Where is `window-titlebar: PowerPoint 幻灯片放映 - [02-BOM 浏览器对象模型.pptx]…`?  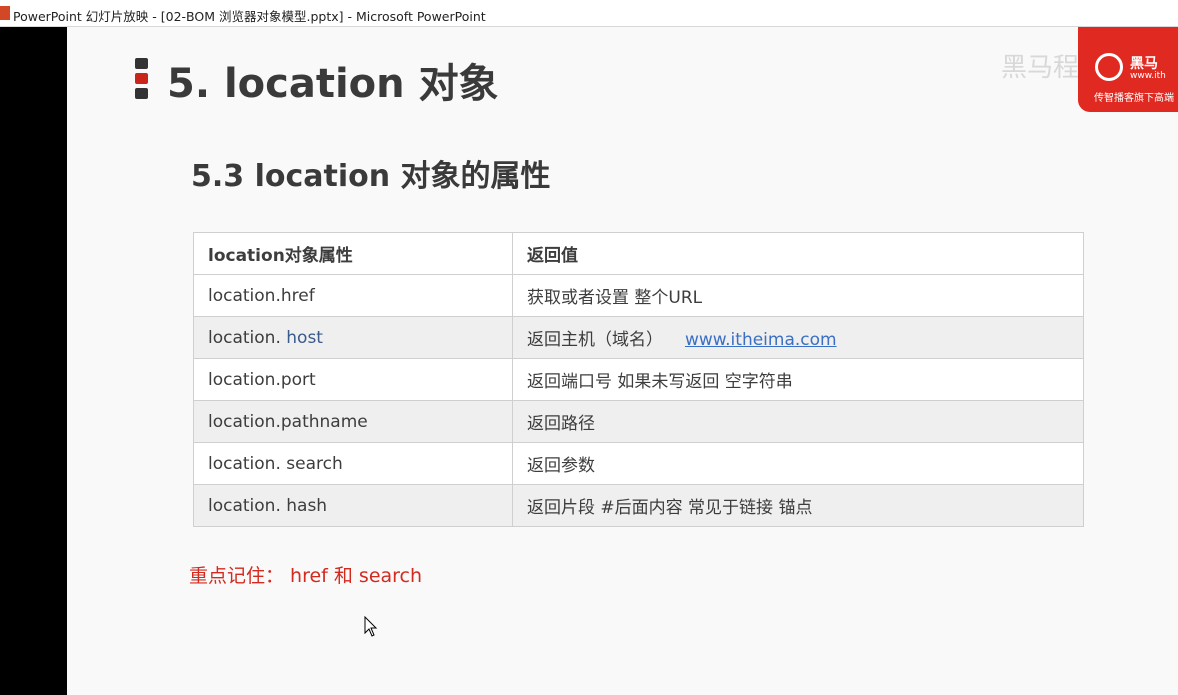
window-titlebar: PowerPoint 幻灯片放映 - [02-BOM 浏览器对象模型.pptx]… is located at coordinates (589, 13).